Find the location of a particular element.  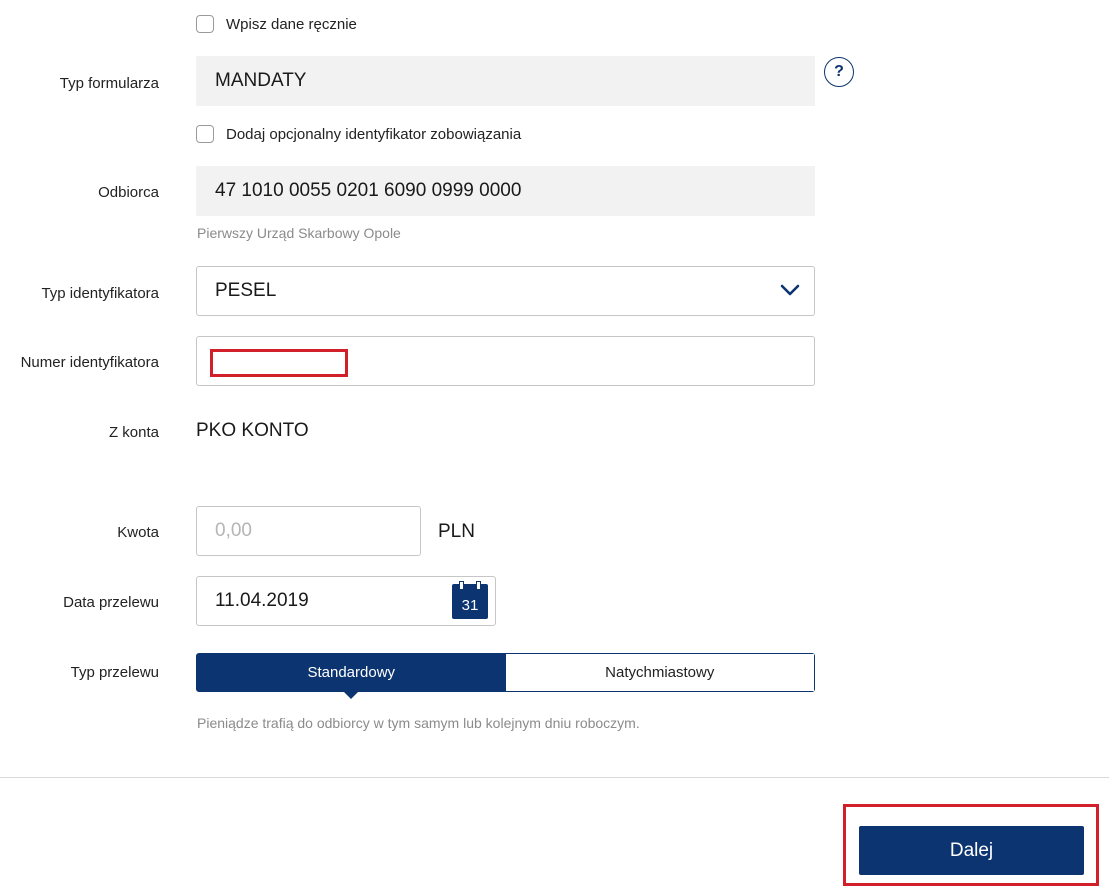

from-account-value: PKO KONTO is located at coordinates (252, 430).